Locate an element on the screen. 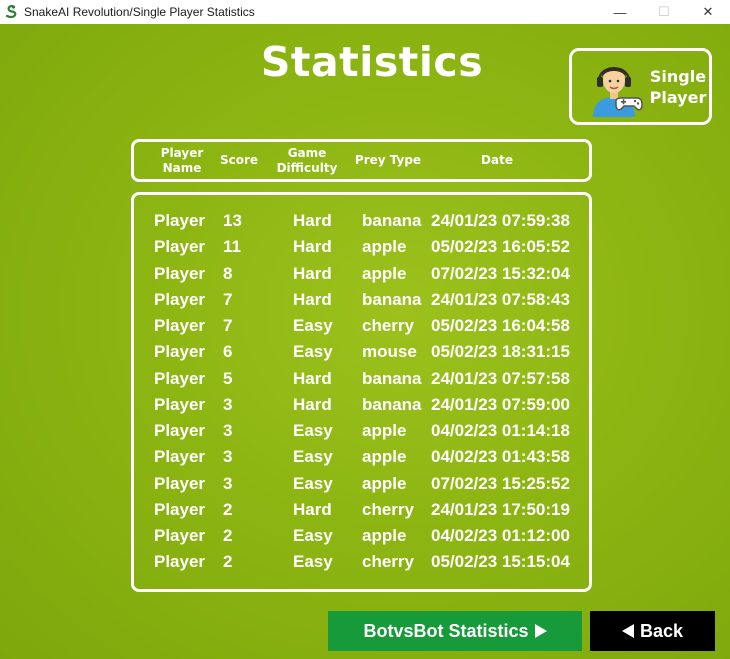 This screenshot has height=659, width=730. play-arrow-left-icon is located at coordinates (627, 631).